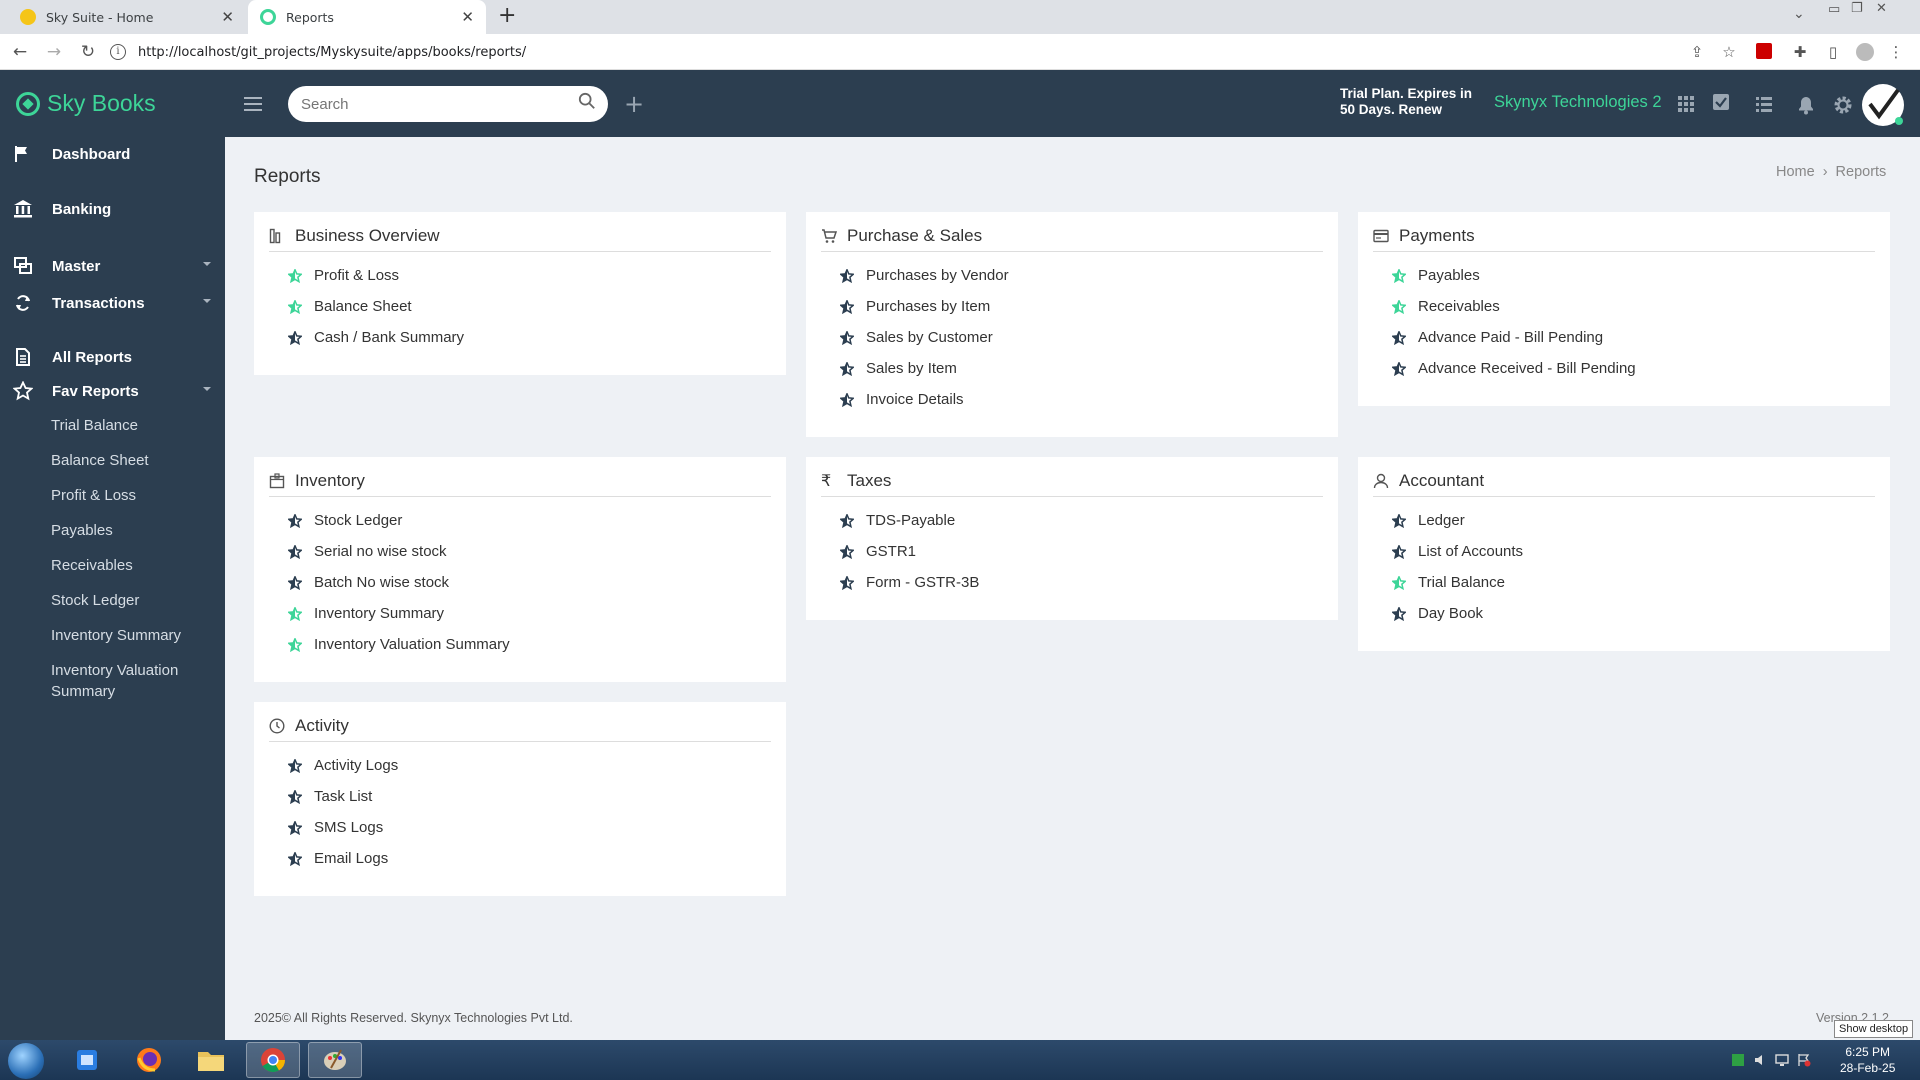  Describe the element at coordinates (909, 520) in the screenshot. I see `report-link: TDS-Payable` at that location.